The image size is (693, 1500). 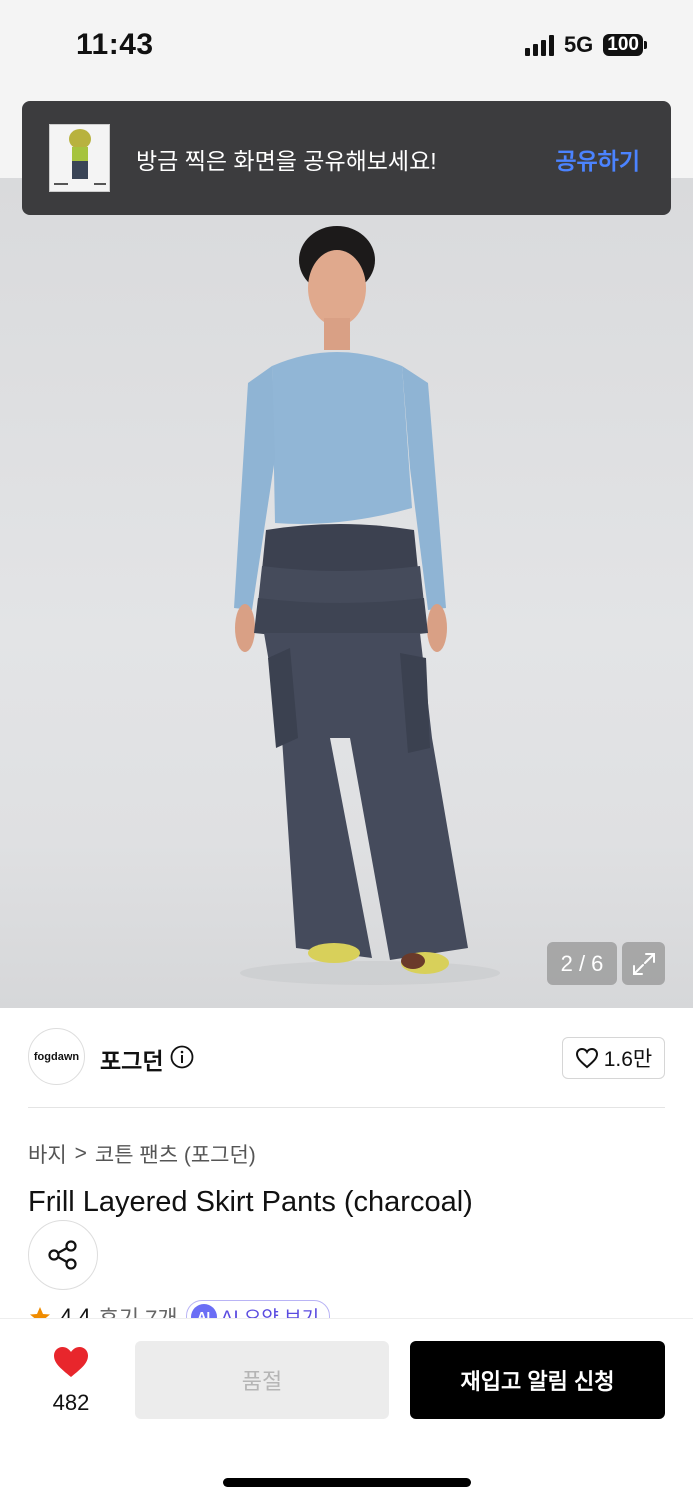 I want to click on expand-button, so click(x=643, y=963).